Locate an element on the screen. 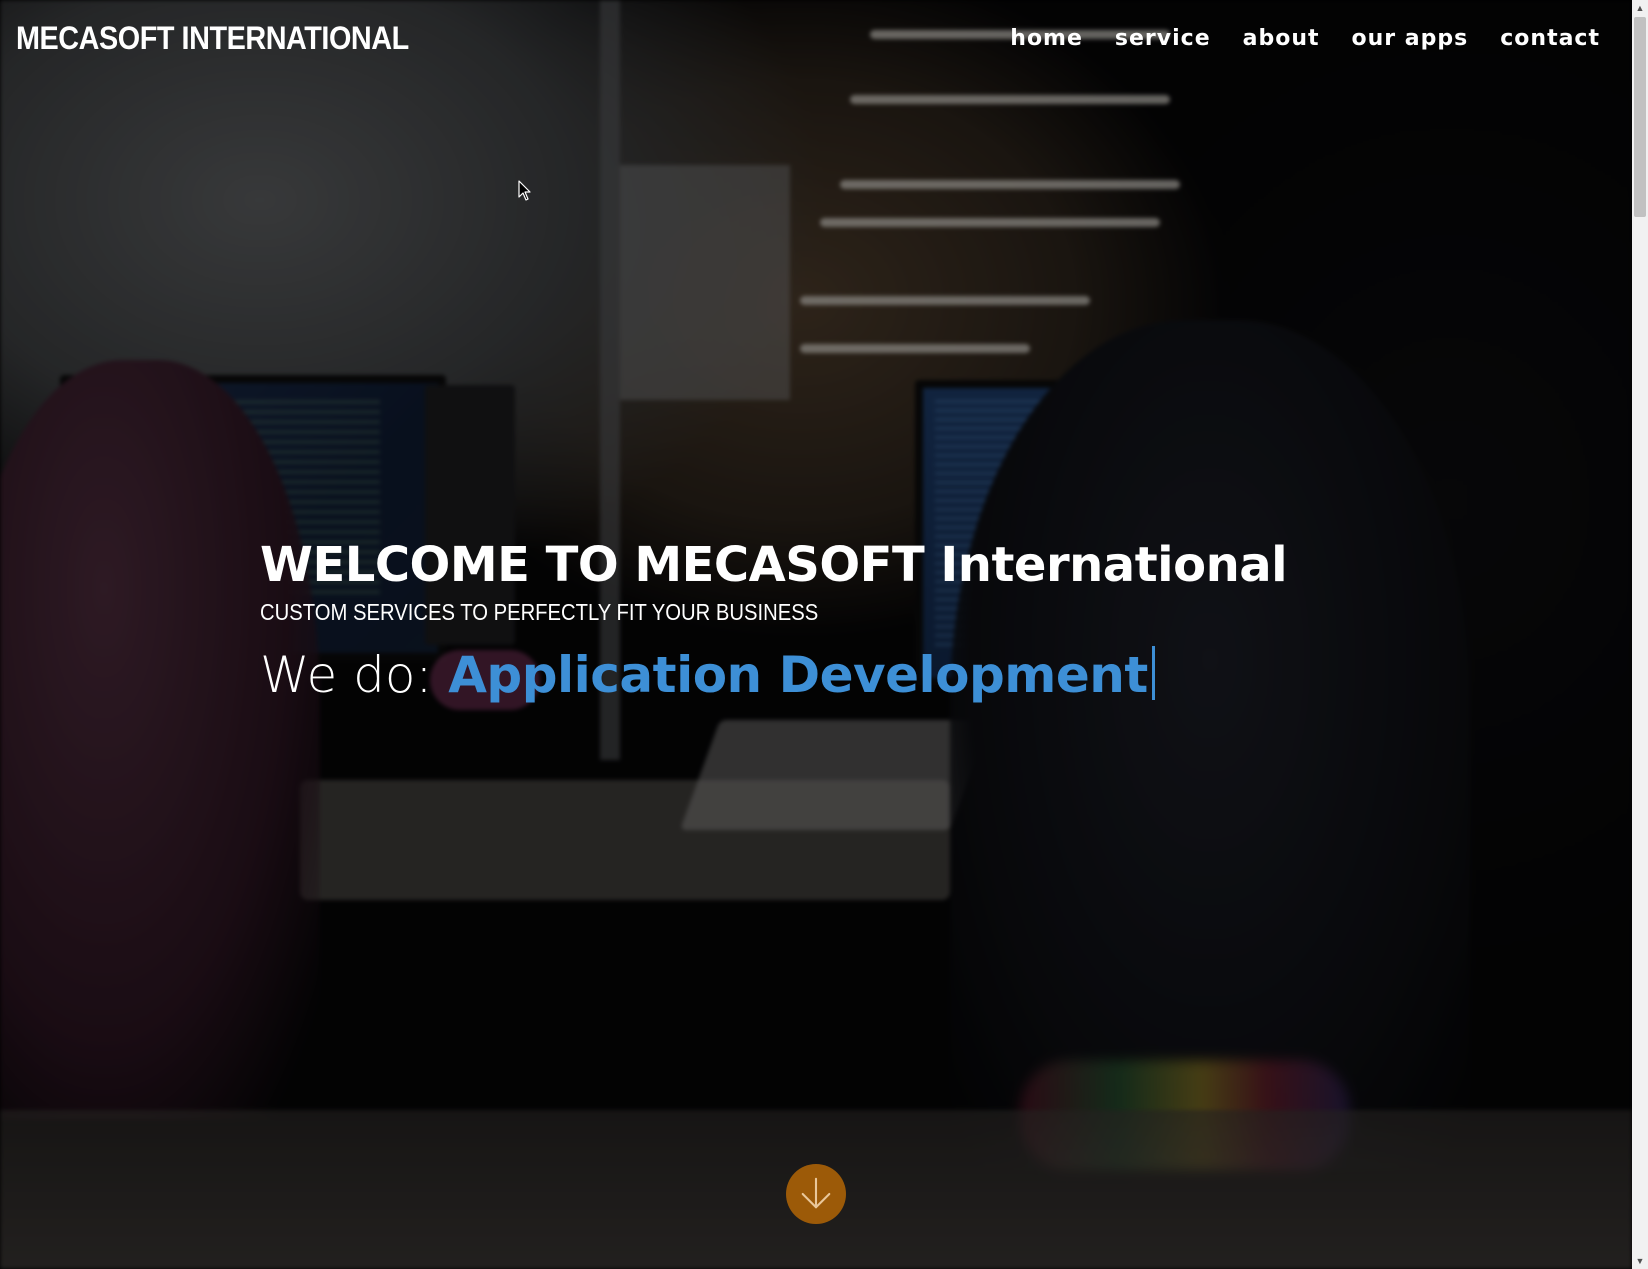  scroll-up-arrow-icon: ▲ is located at coordinates (1640, 8).